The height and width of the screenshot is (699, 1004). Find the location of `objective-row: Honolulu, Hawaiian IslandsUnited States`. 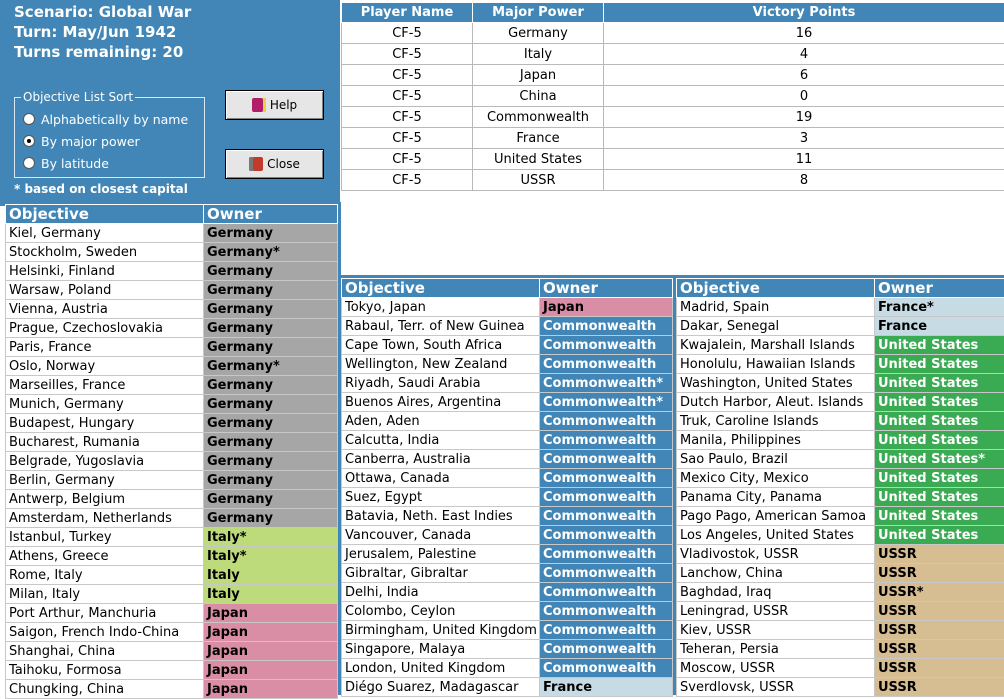

objective-row: Honolulu, Hawaiian IslandsUnited States is located at coordinates (840, 364).